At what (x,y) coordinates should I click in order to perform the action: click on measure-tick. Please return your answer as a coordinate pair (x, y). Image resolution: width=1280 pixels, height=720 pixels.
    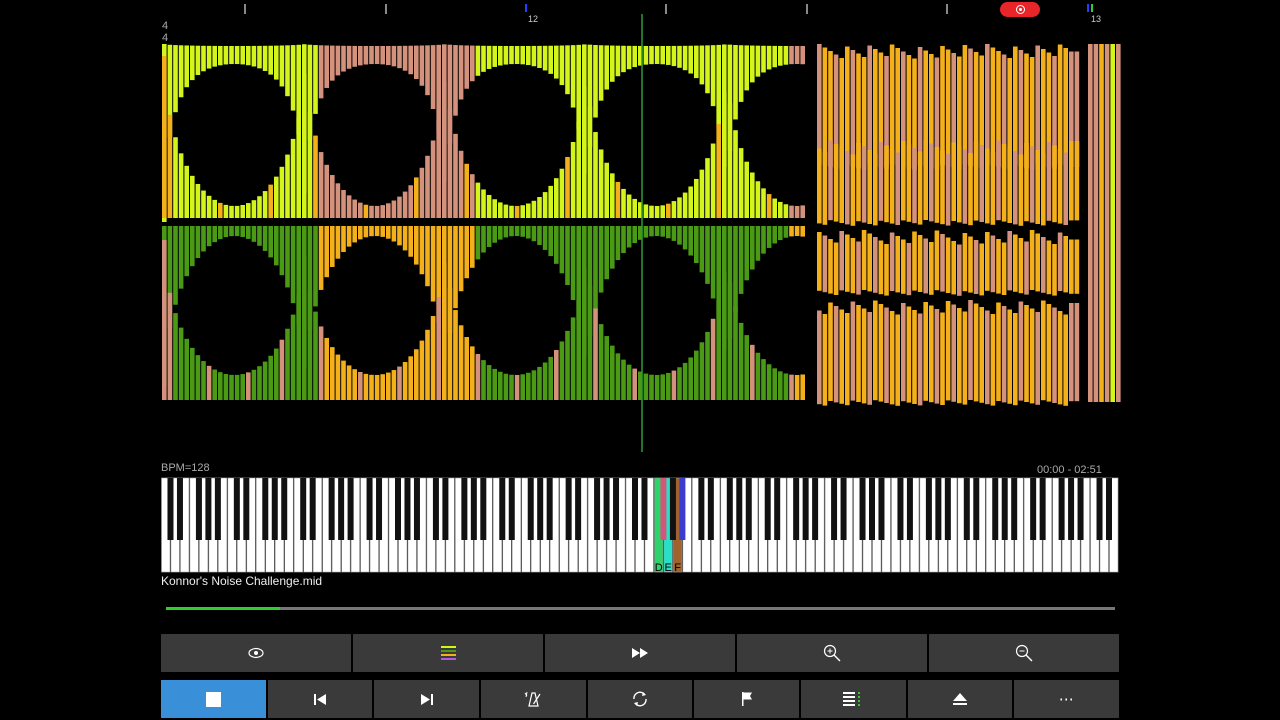
    Looking at the image, I should click on (1088, 8).